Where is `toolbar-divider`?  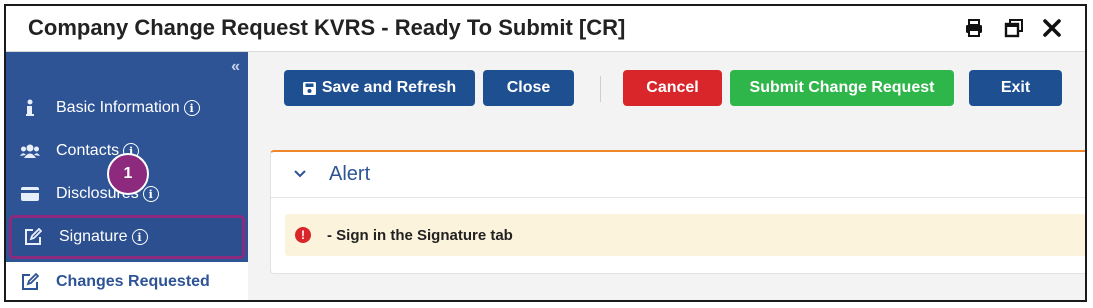
toolbar-divider is located at coordinates (600, 89).